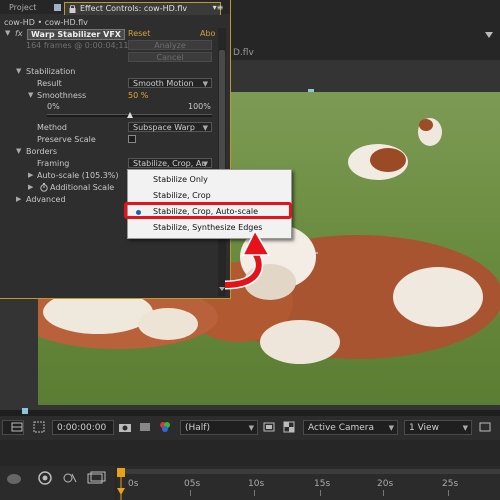  Describe the element at coordinates (341, 428) in the screenshot. I see `camera-value: Active Camera` at that location.